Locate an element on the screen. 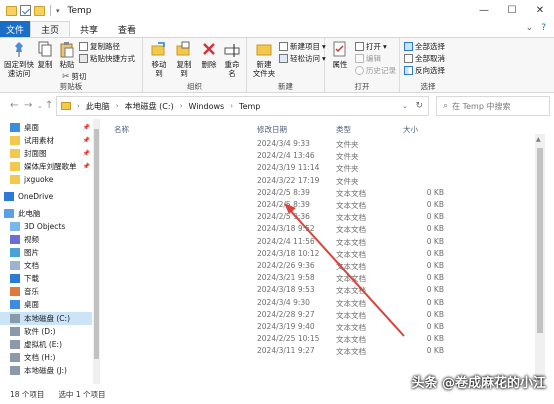 This screenshot has height=404, width=554. file-type: 文本文档 is located at coordinates (351, 303).